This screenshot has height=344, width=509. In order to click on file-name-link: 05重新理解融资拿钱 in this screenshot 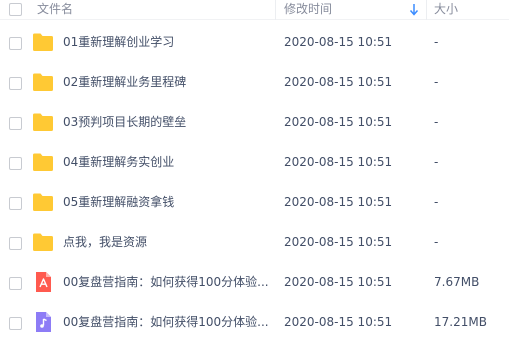, I will do `click(167, 202)`.